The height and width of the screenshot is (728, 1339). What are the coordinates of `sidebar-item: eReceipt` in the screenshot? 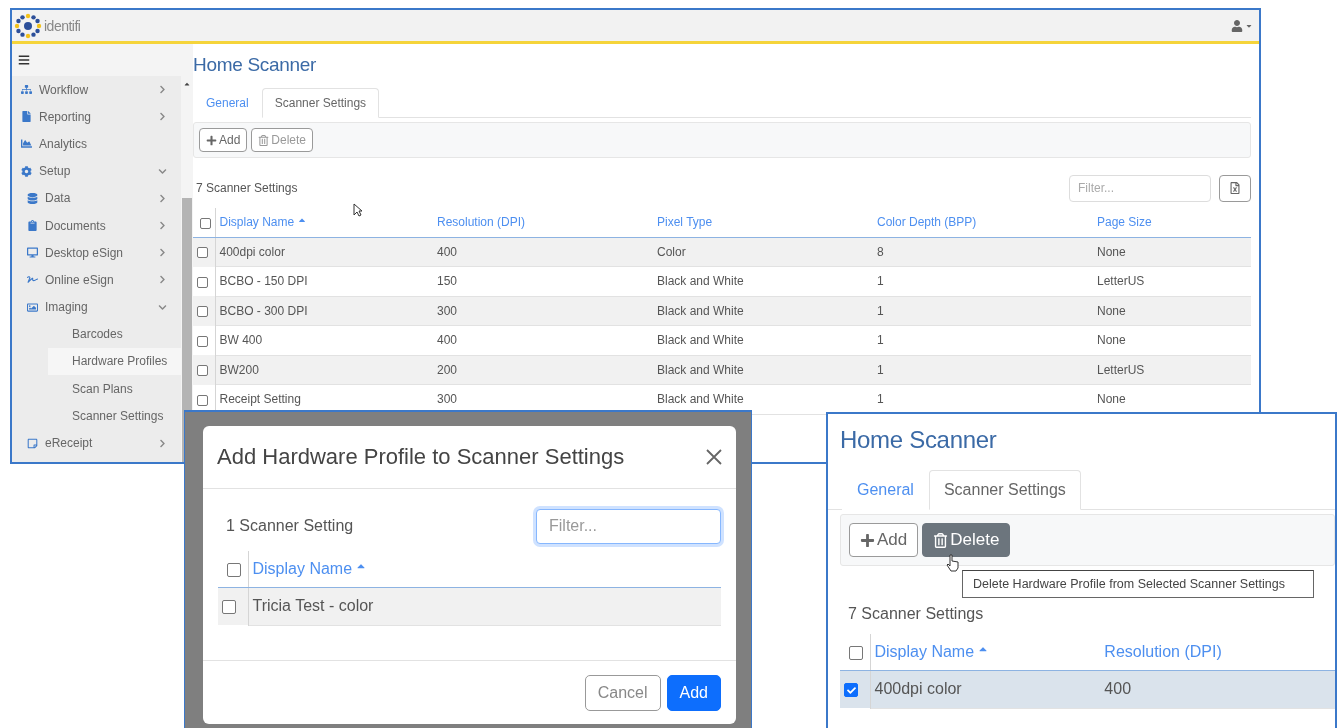 It's located at (97, 443).